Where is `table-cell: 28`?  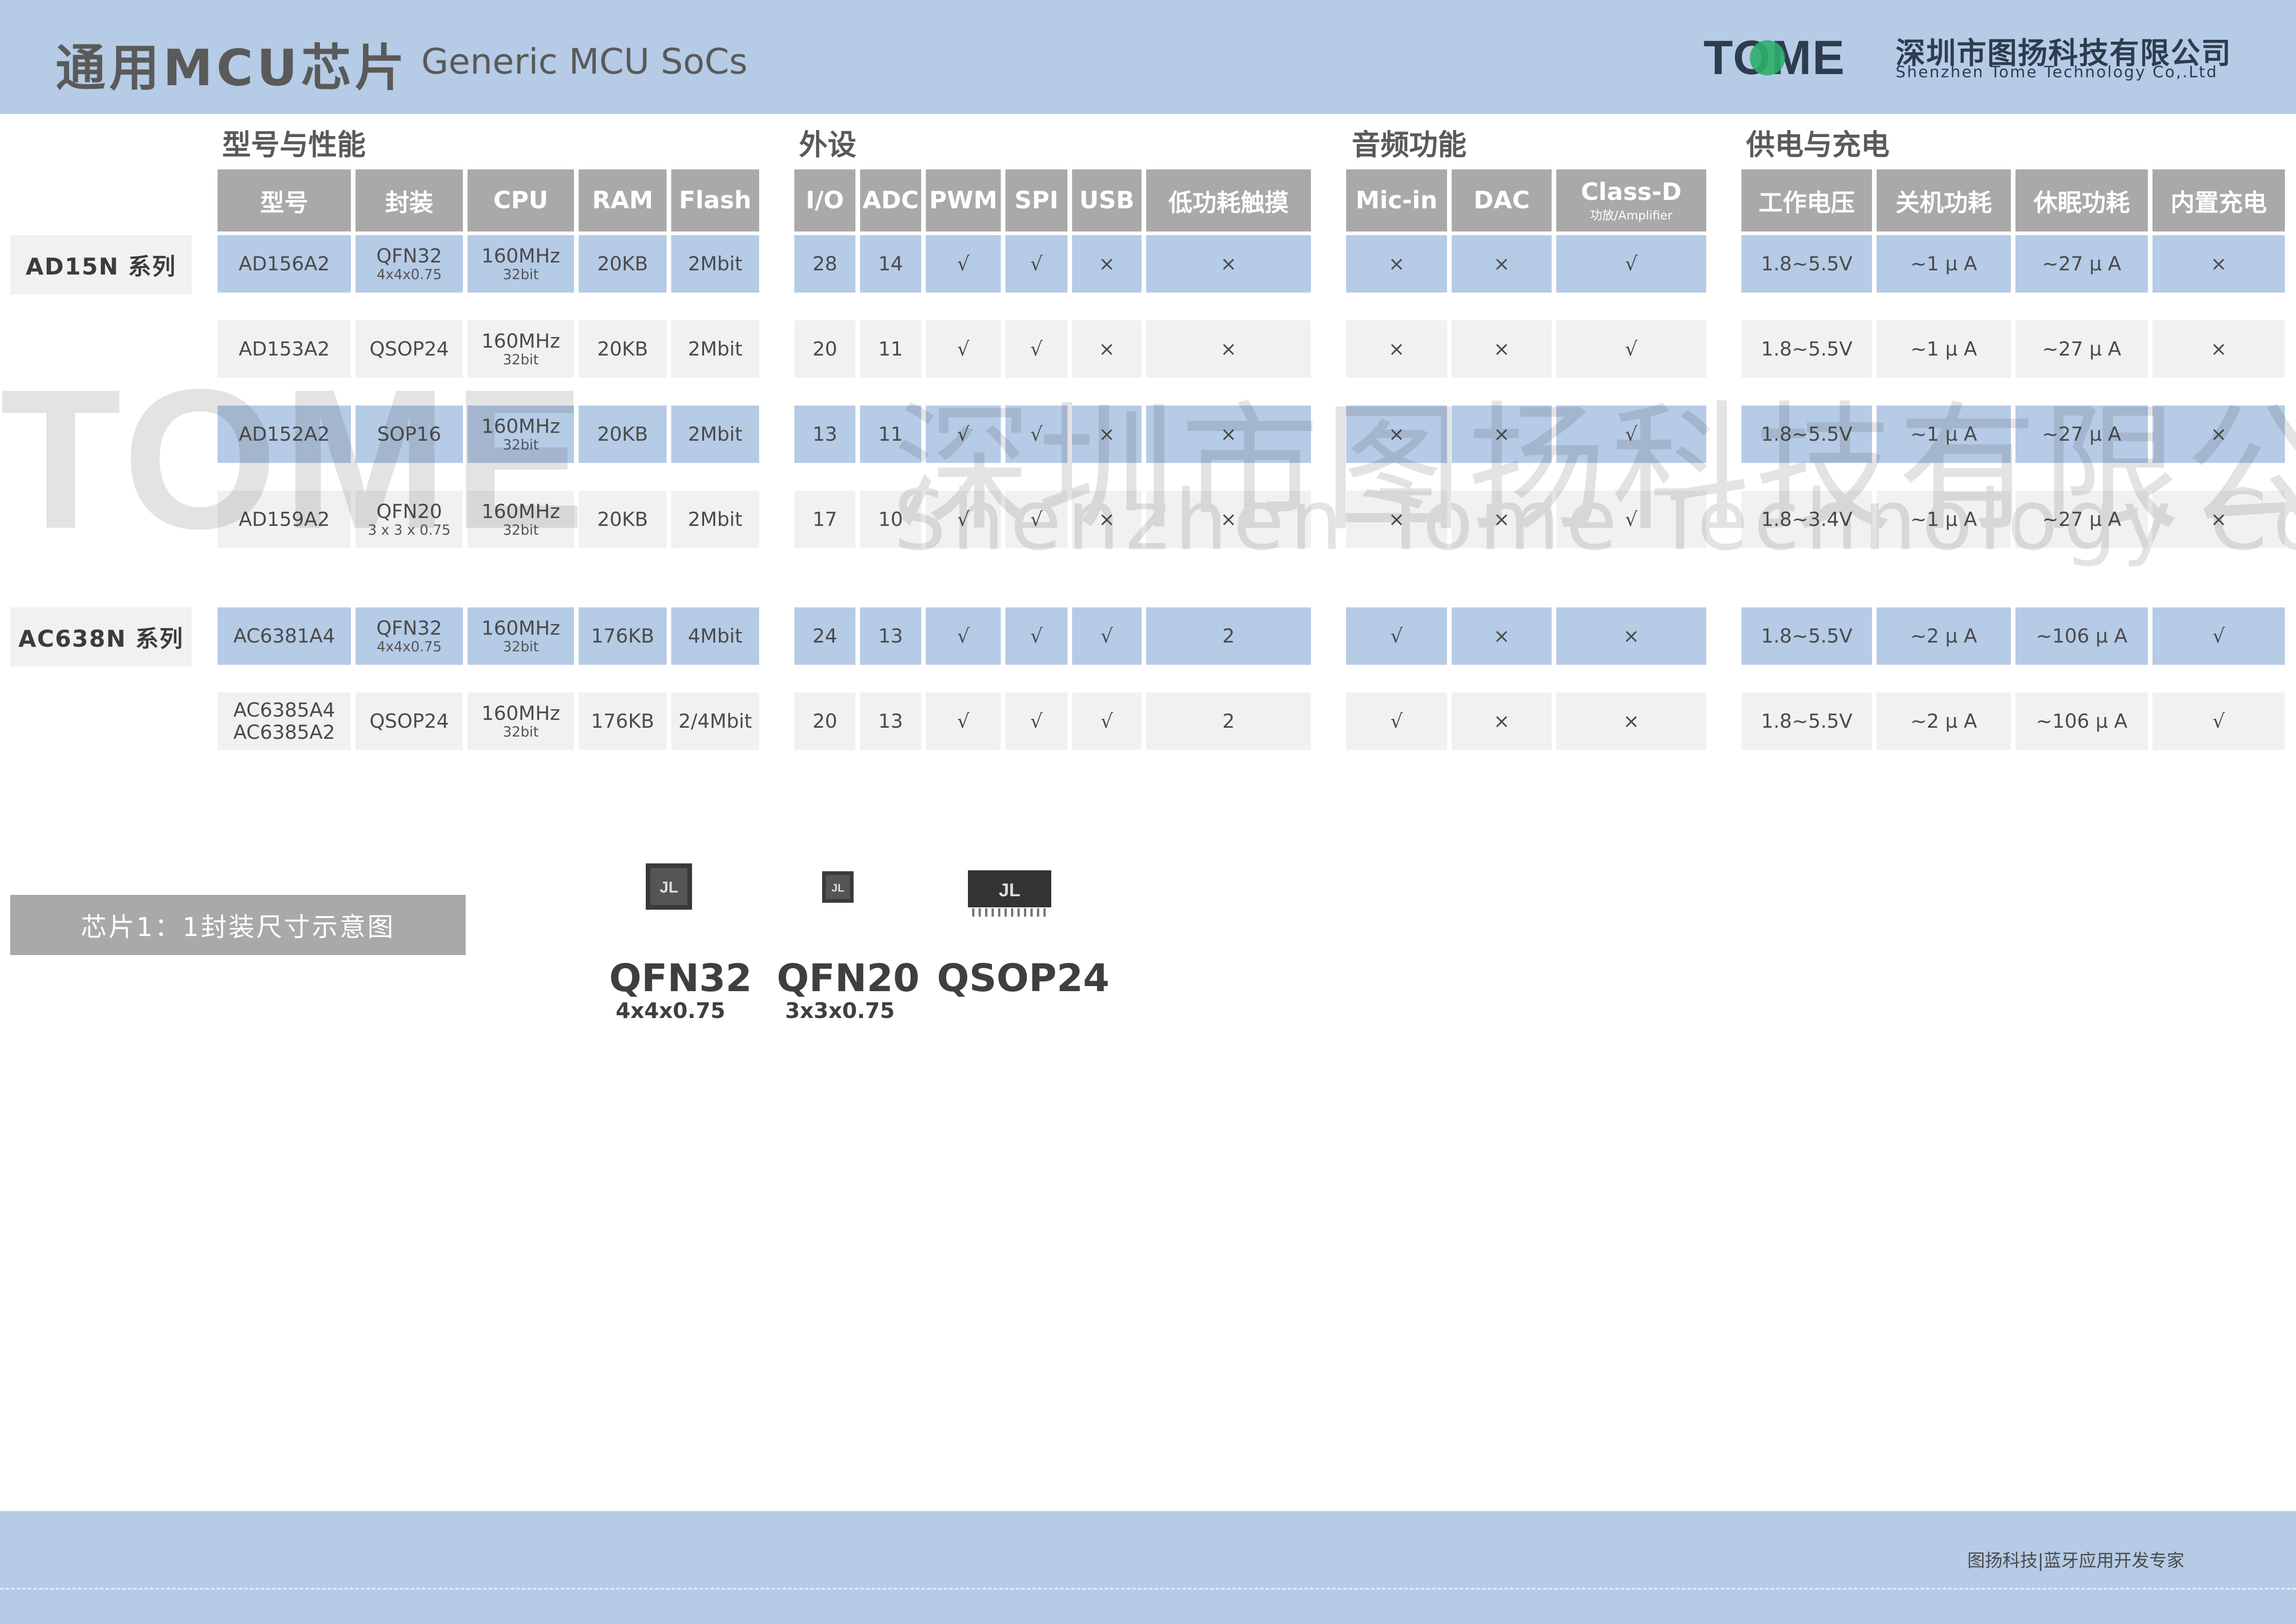 table-cell: 28 is located at coordinates (824, 264).